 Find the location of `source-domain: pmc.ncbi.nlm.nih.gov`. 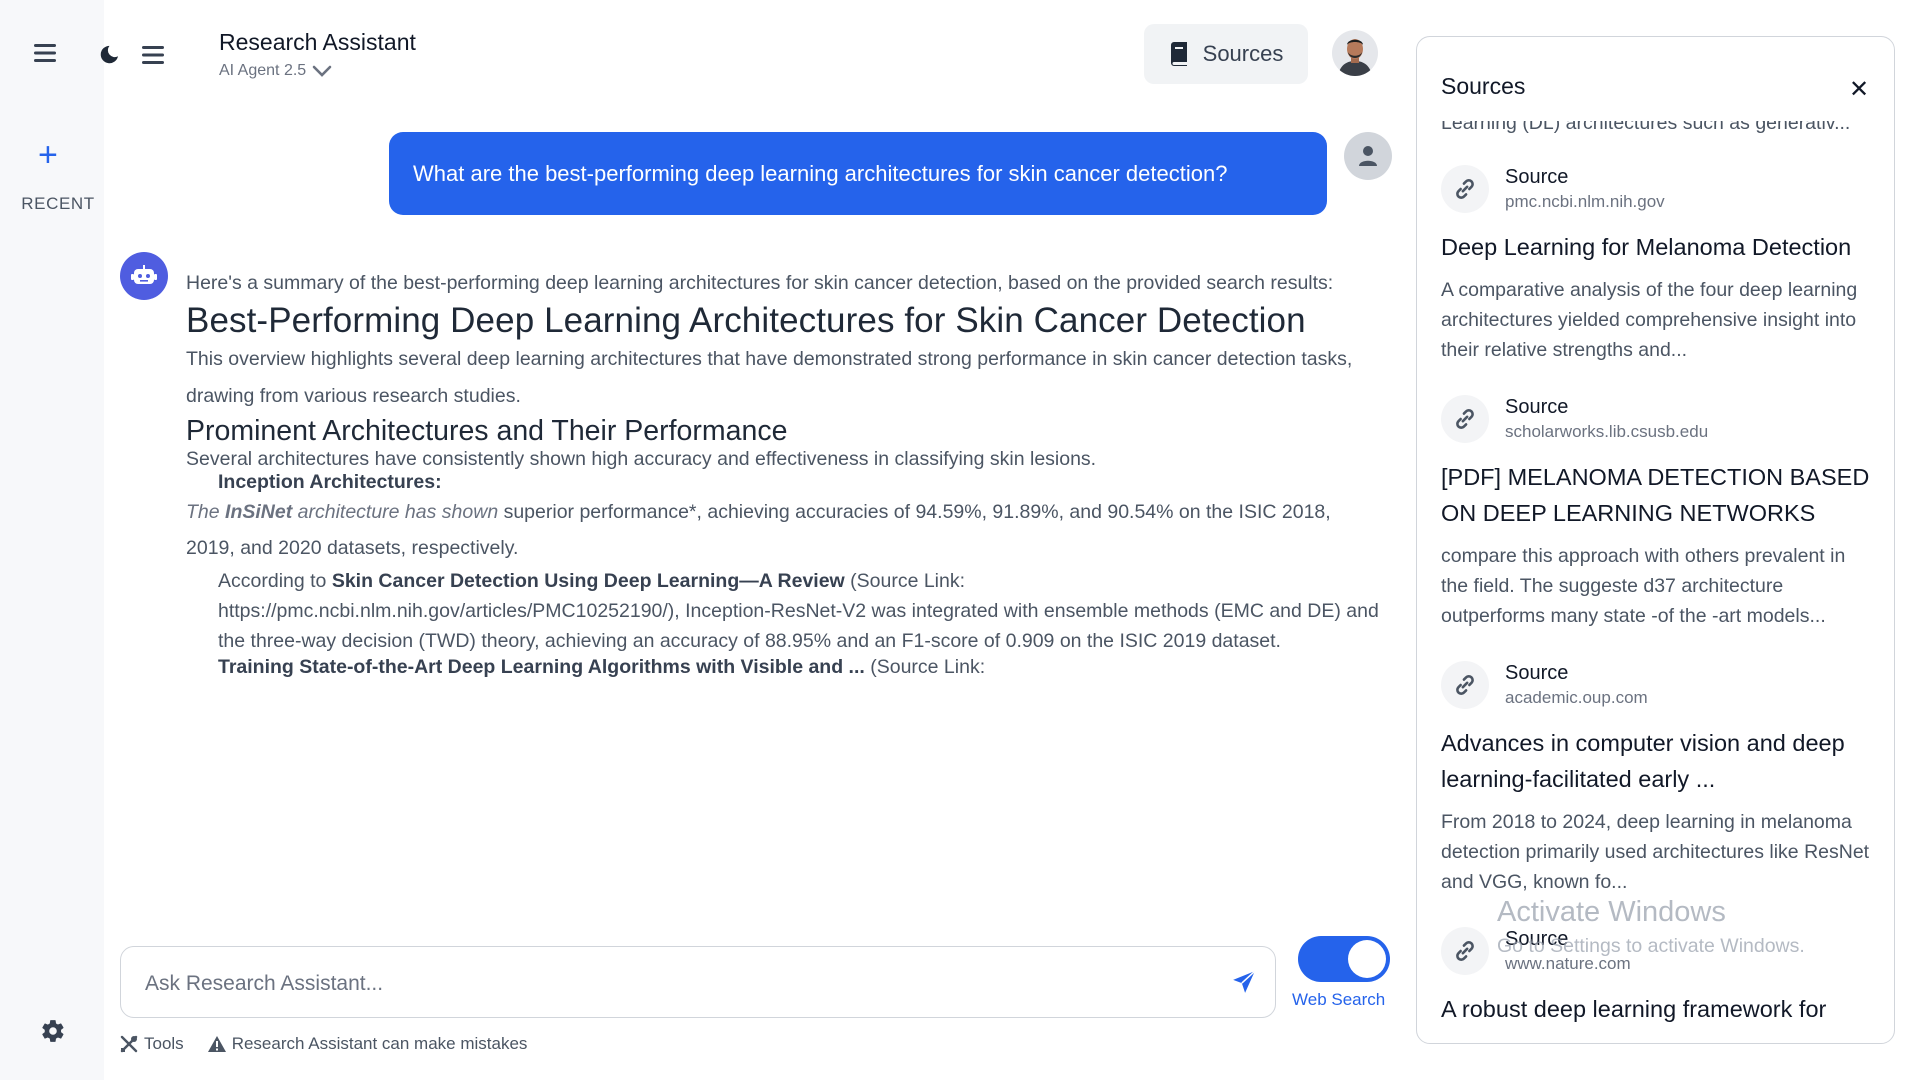

source-domain: pmc.ncbi.nlm.nih.gov is located at coordinates (1585, 201).